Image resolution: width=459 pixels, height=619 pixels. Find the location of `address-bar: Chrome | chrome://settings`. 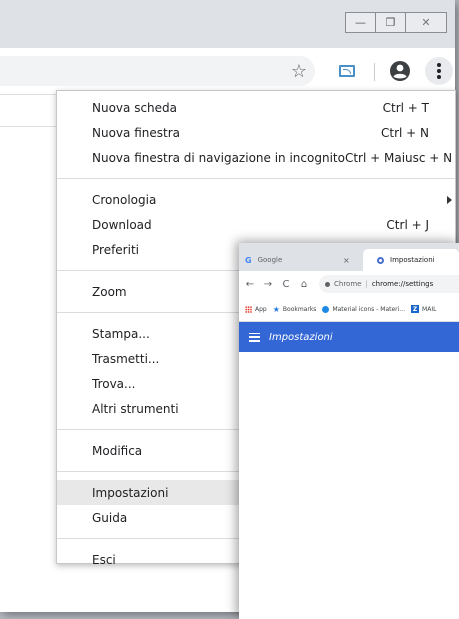

address-bar: Chrome | chrome://settings is located at coordinates (389, 284).